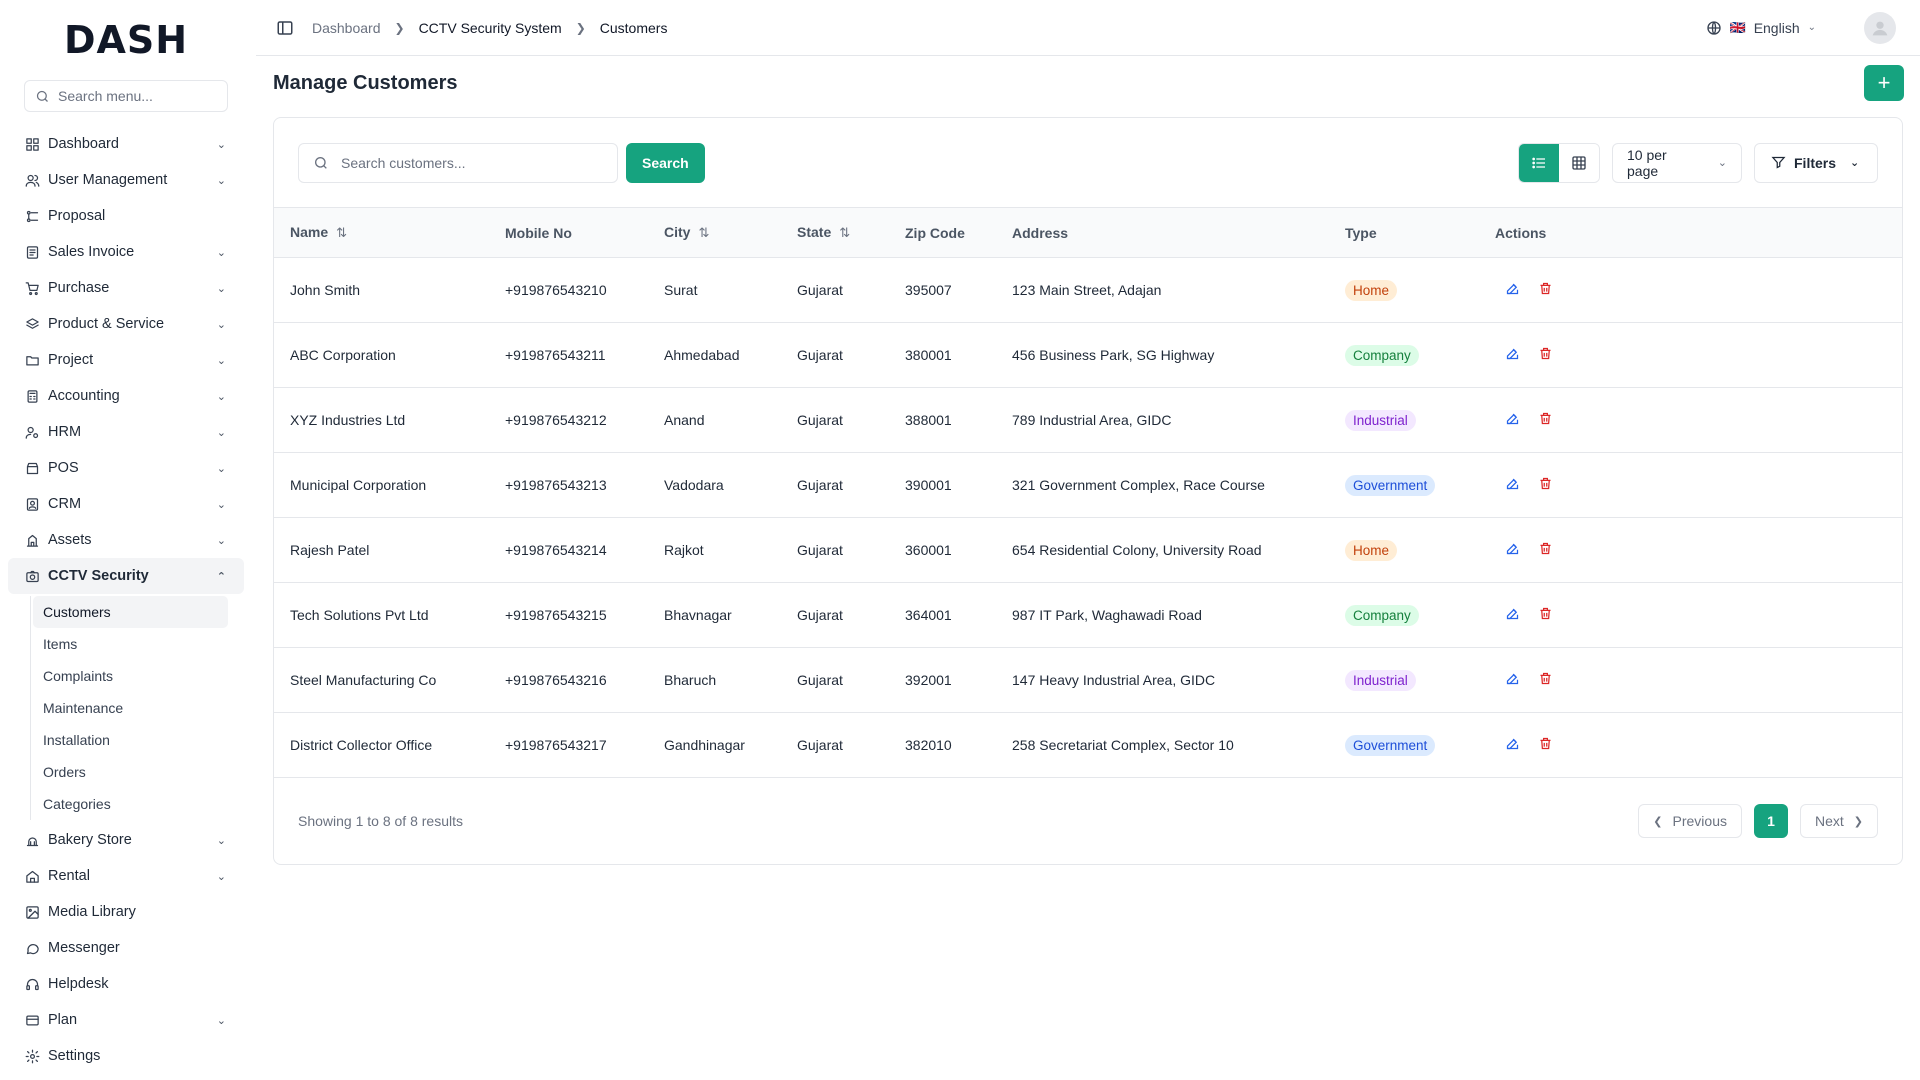 This screenshot has width=1920, height=1080. I want to click on sidebar-item-label: Dashboard, so click(83, 144).